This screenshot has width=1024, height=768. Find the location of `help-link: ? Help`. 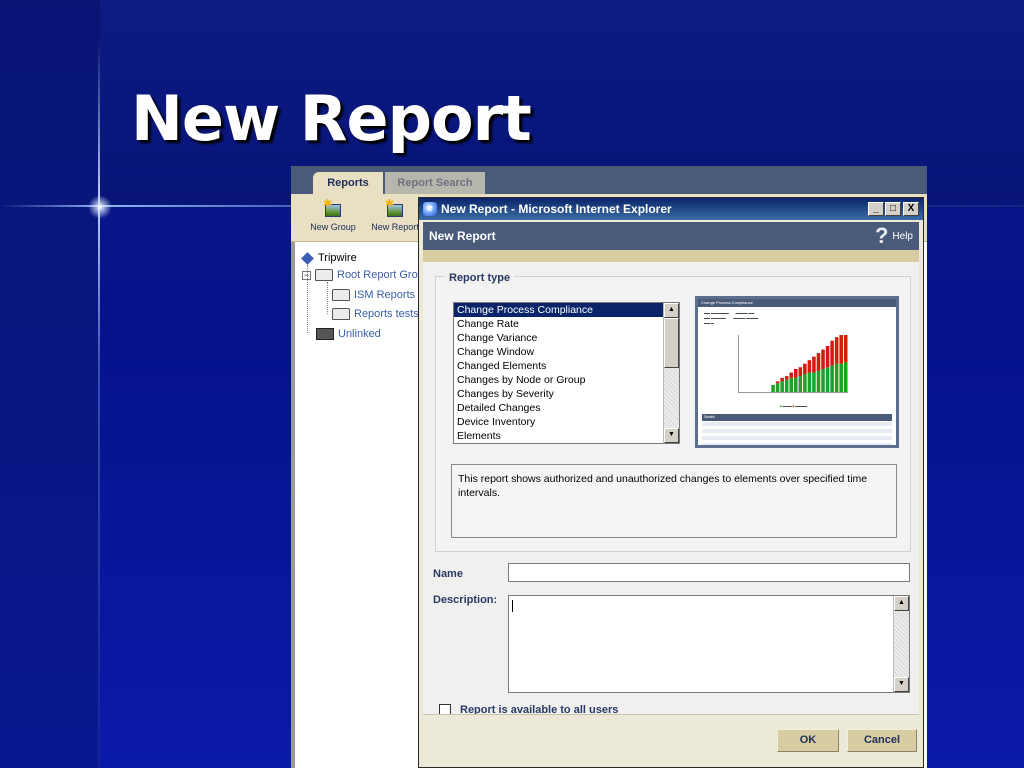

help-link: ? Help is located at coordinates (893, 235).